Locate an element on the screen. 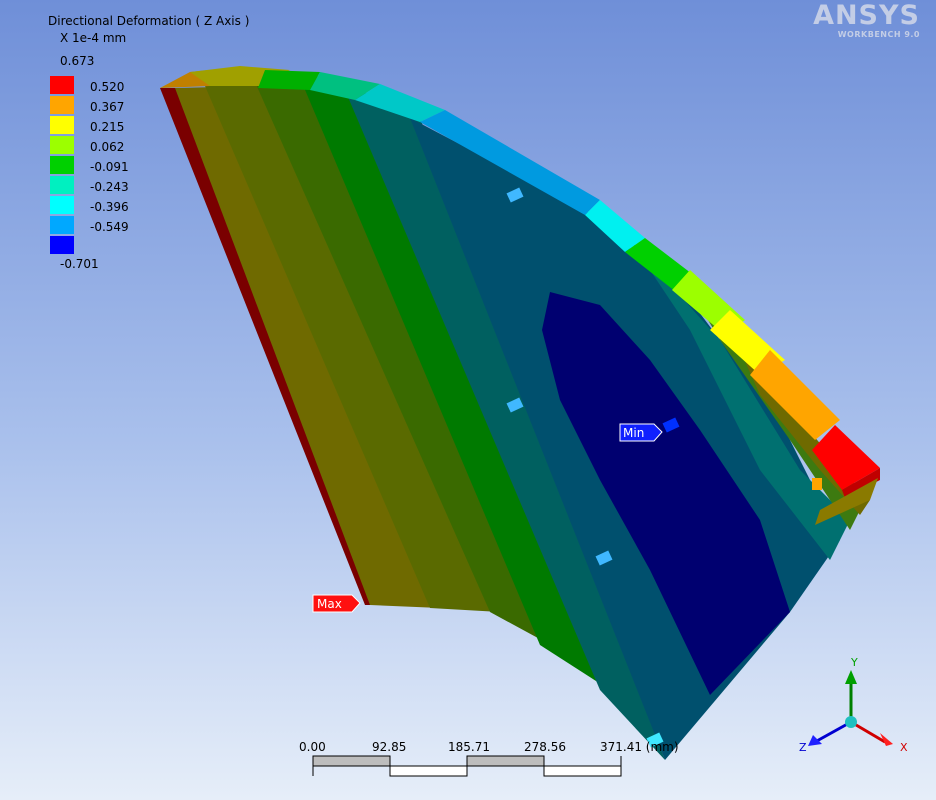 The image size is (936, 800). scale-ruler is located at coordinates (467, 766).